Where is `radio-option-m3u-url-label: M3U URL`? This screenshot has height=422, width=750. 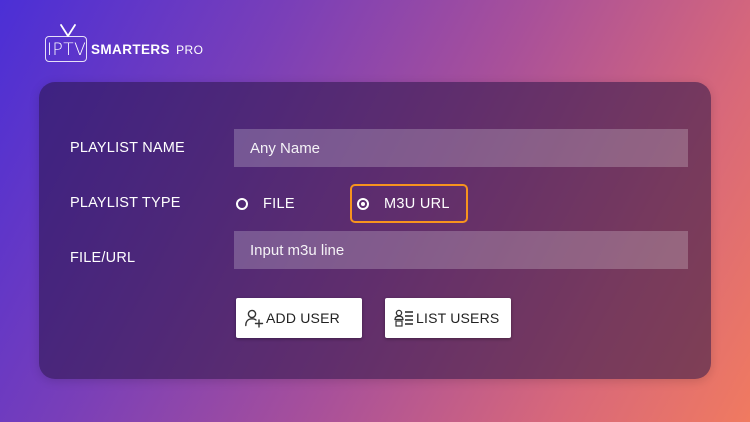
radio-option-m3u-url-label: M3U URL is located at coordinates (417, 203).